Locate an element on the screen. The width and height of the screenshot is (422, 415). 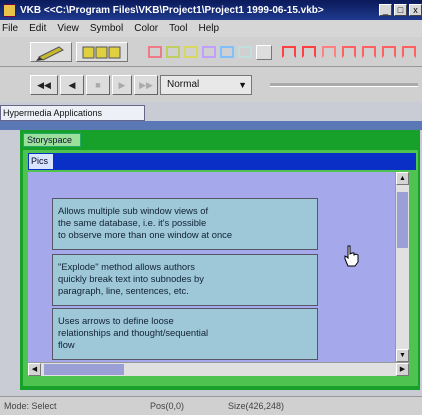
play-button: ▶ is located at coordinates (122, 85).